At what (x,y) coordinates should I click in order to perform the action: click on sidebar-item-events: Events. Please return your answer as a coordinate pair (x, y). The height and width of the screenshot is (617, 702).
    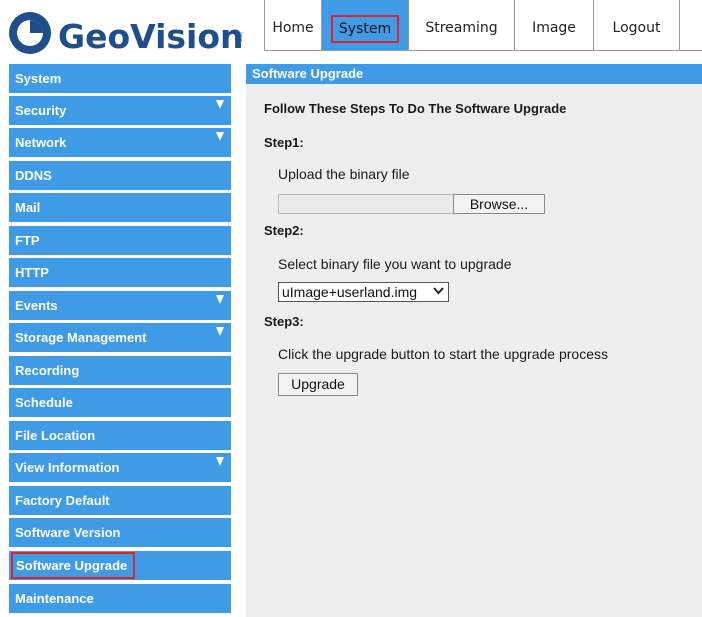
    Looking at the image, I should click on (120, 305).